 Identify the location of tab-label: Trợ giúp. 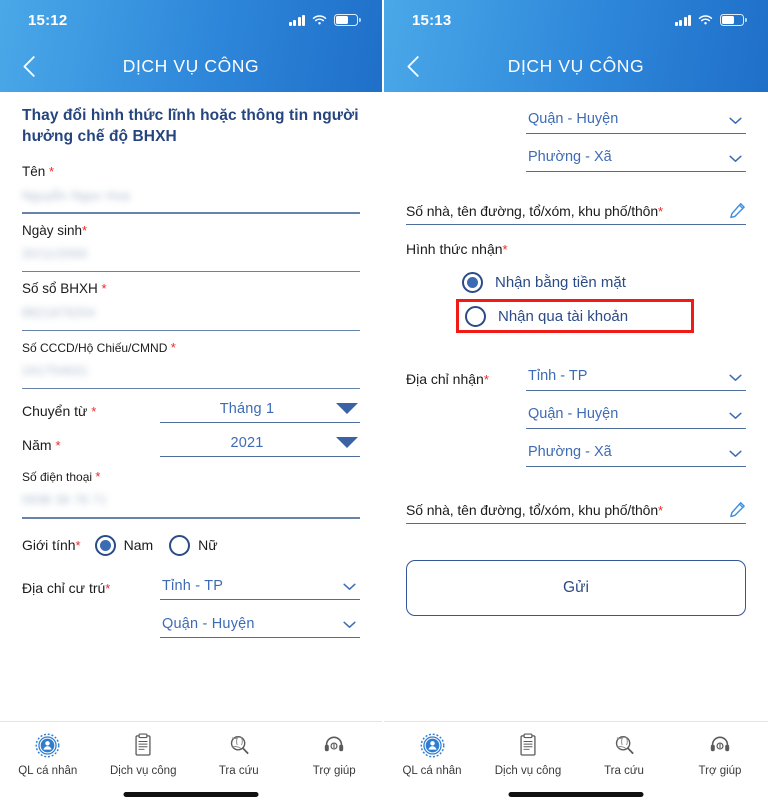
(334, 771).